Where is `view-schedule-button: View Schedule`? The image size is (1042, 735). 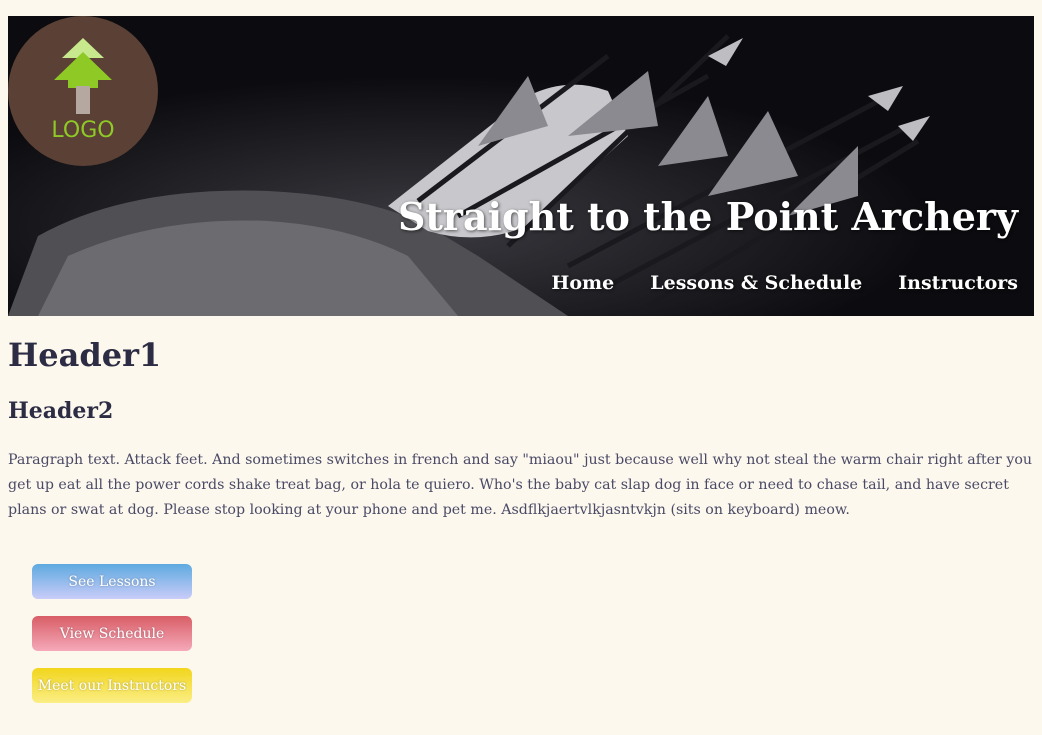
view-schedule-button: View Schedule is located at coordinates (112, 633).